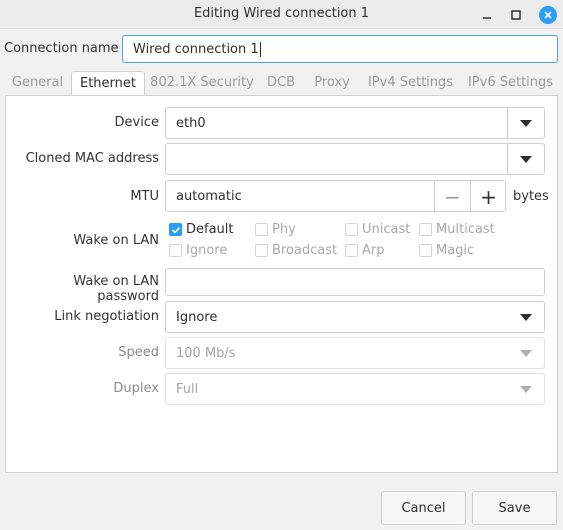 The width and height of the screenshot is (563, 530). I want to click on title-bar: Editing Wired connection 1, so click(281, 14).